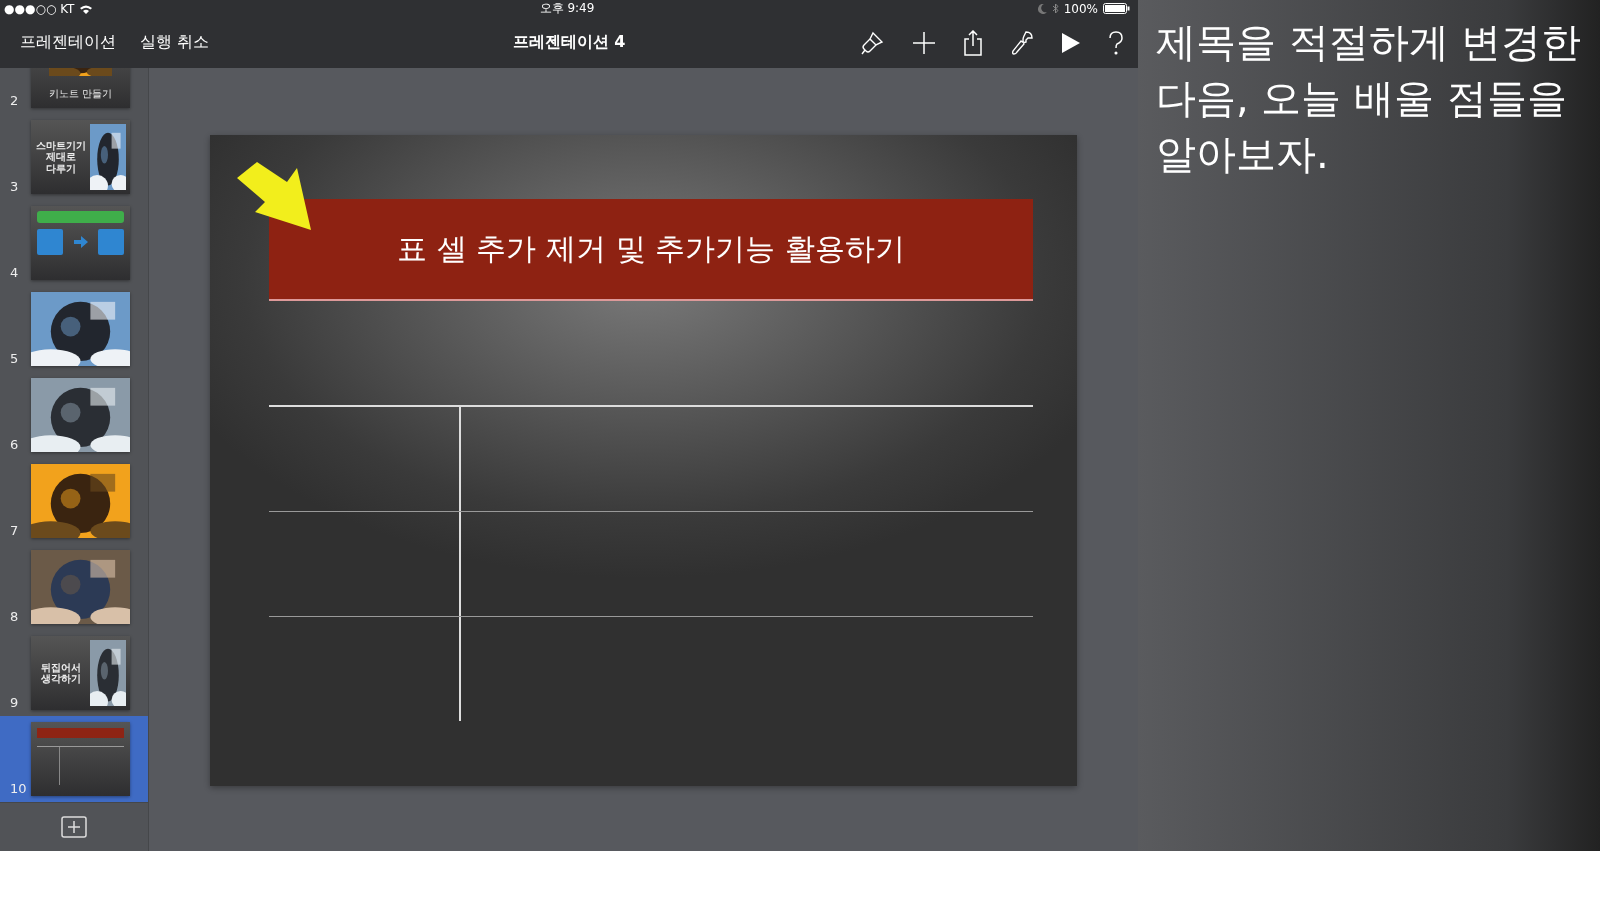  I want to click on share-icon, so click(973, 42).